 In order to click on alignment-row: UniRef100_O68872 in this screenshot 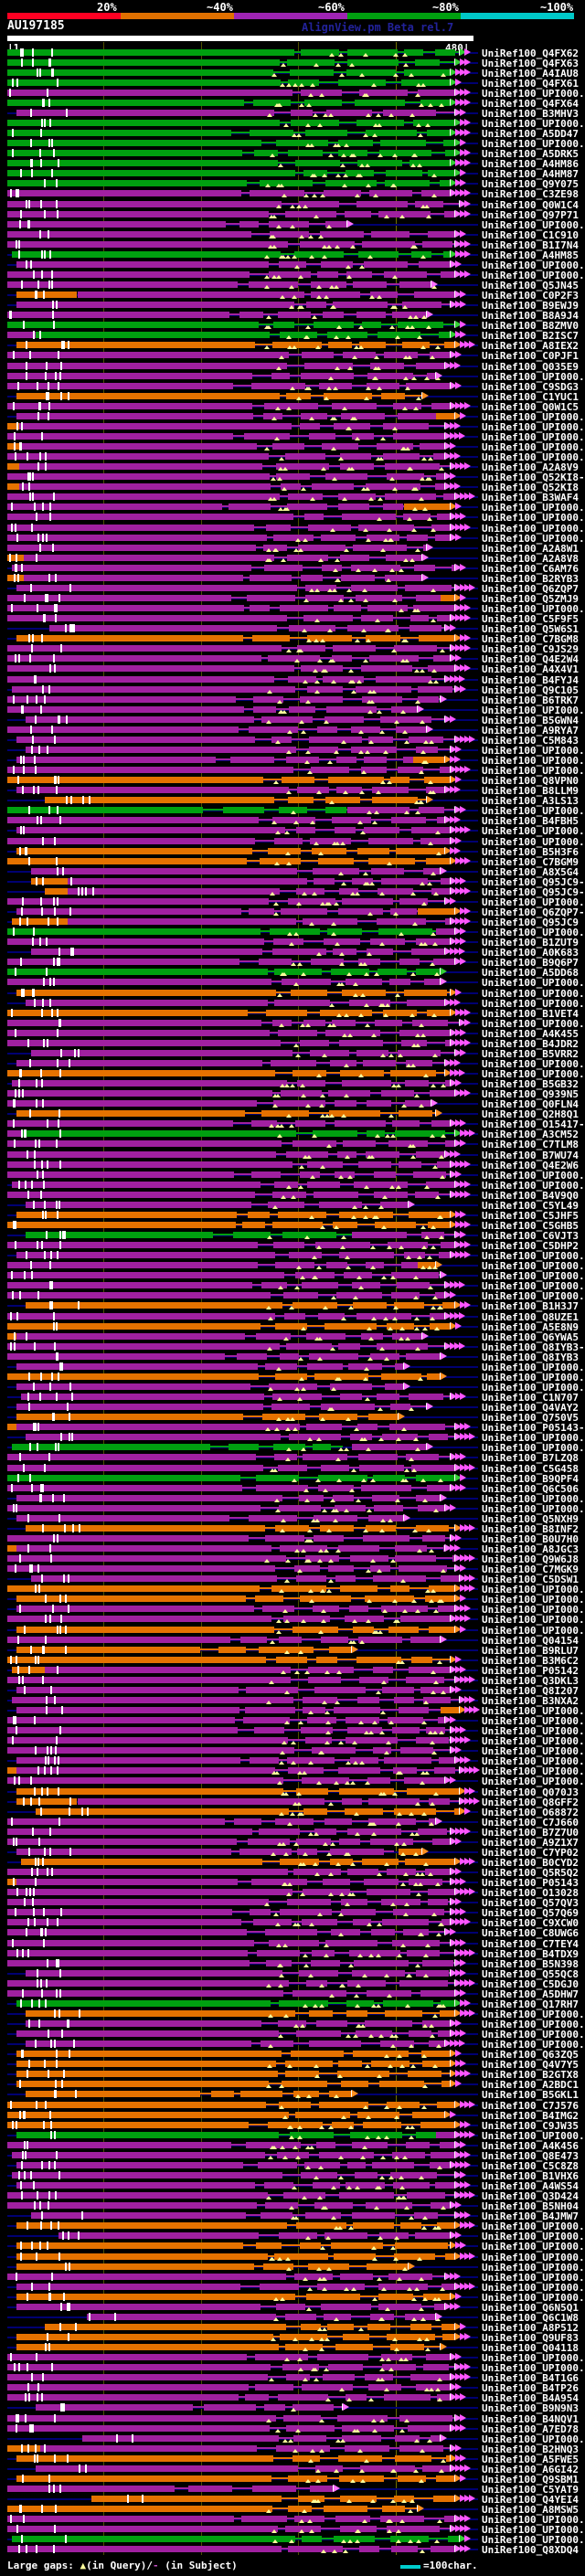, I will do `click(293, 1812)`.